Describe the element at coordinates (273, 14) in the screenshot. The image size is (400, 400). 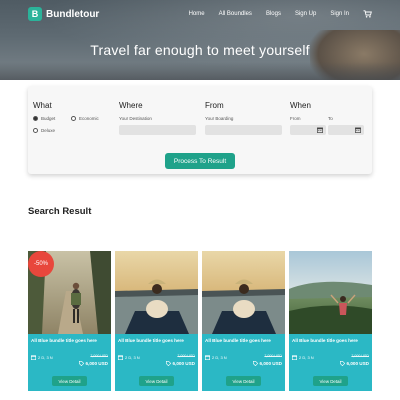
I see `nav-item-blogs: Blogs` at that location.